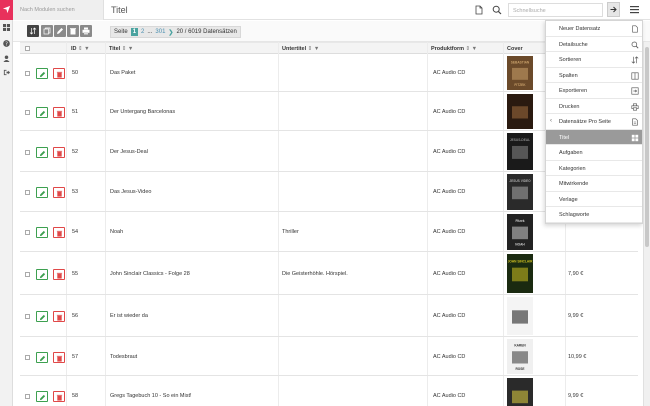 This screenshot has height=406, width=650. What do you see at coordinates (520, 356) in the screenshot?
I see `cover-image: KAREN ROSE` at bounding box center [520, 356].